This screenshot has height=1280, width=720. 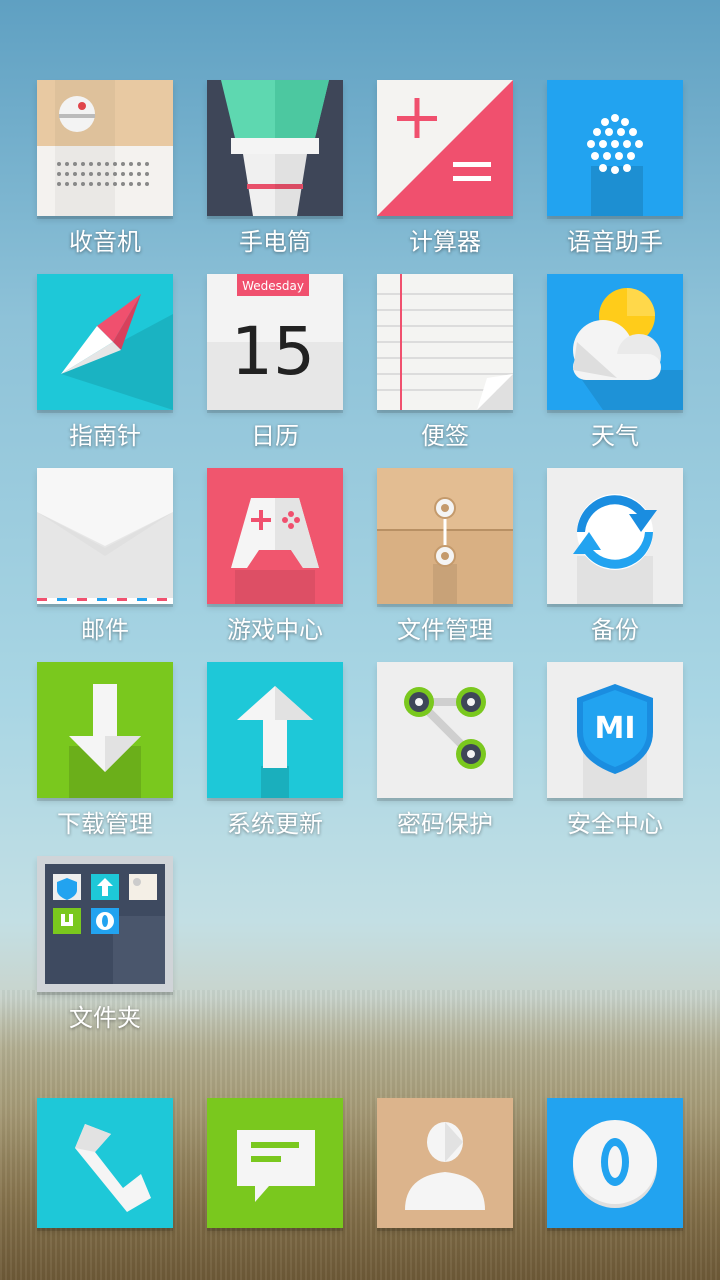 I want to click on calendar-weekday: Wedesday, so click(x=273, y=286).